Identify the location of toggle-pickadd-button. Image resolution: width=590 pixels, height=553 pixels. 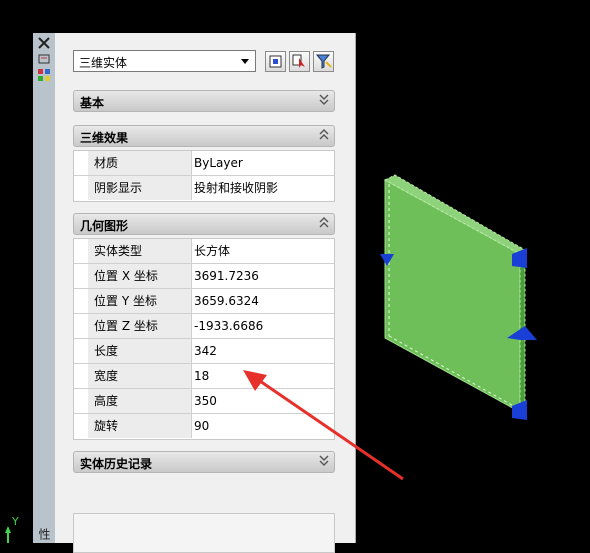
(275, 61).